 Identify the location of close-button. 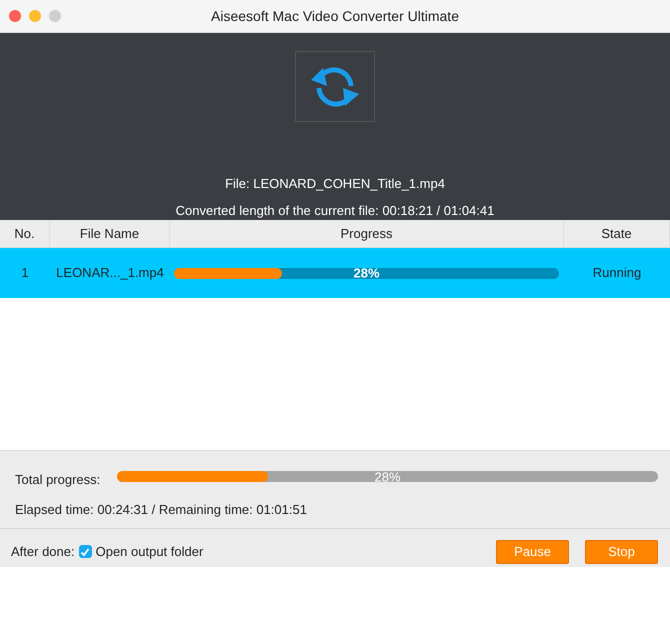
(15, 16).